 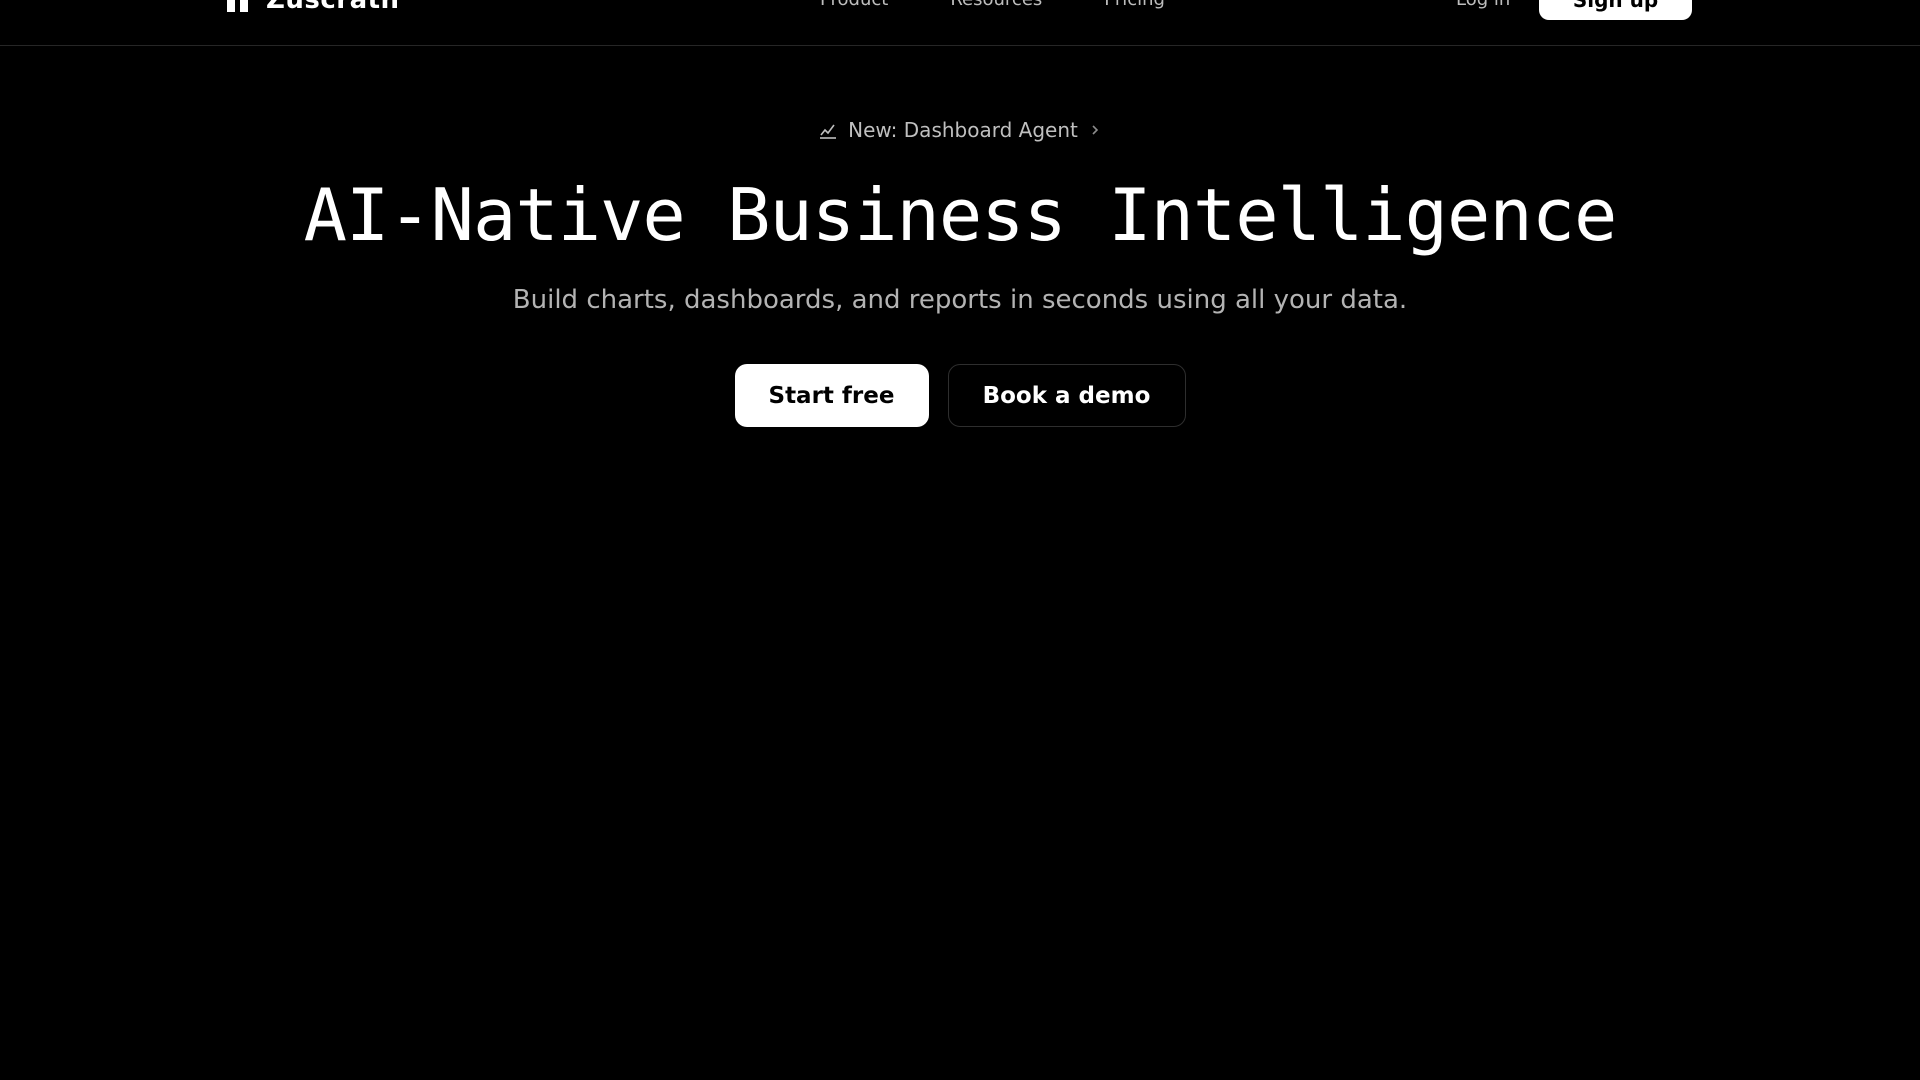 I want to click on login-link: Log in, so click(x=1483, y=6).